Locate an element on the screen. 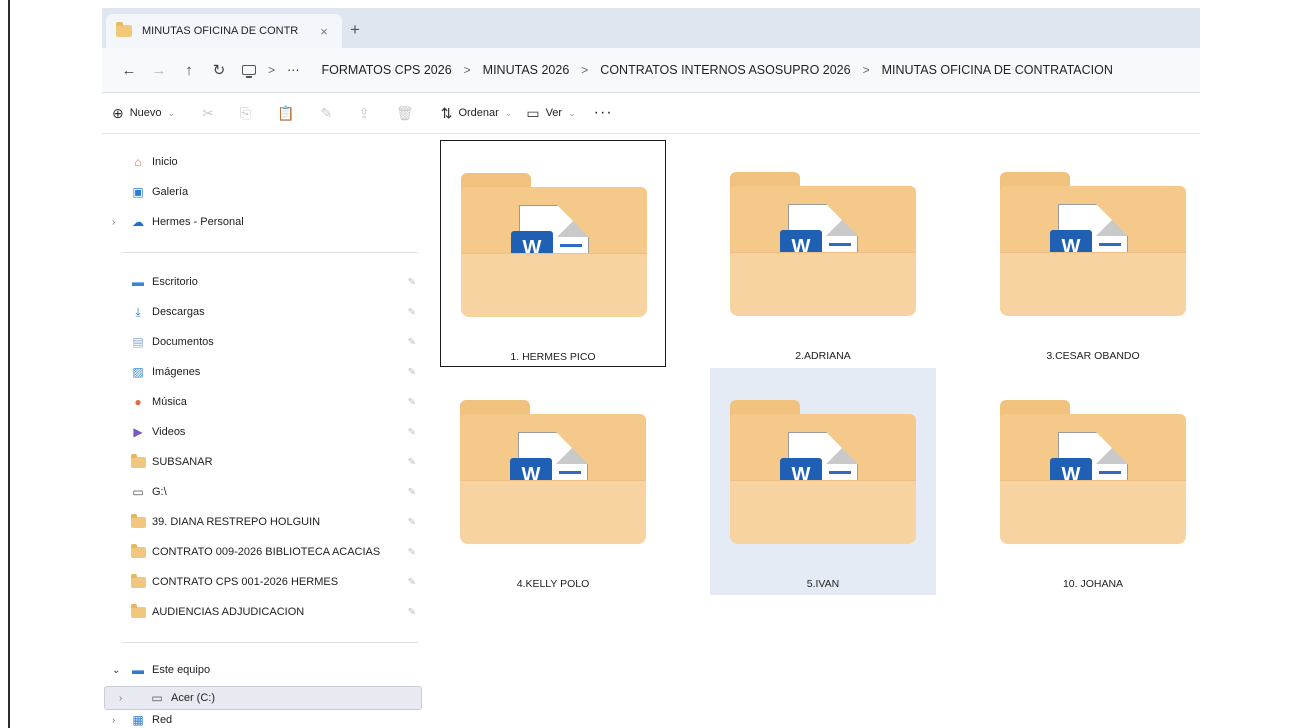 The height and width of the screenshot is (728, 1290). sidebar-item-subsanar: SUBSANAR ✎ is located at coordinates (276, 462).